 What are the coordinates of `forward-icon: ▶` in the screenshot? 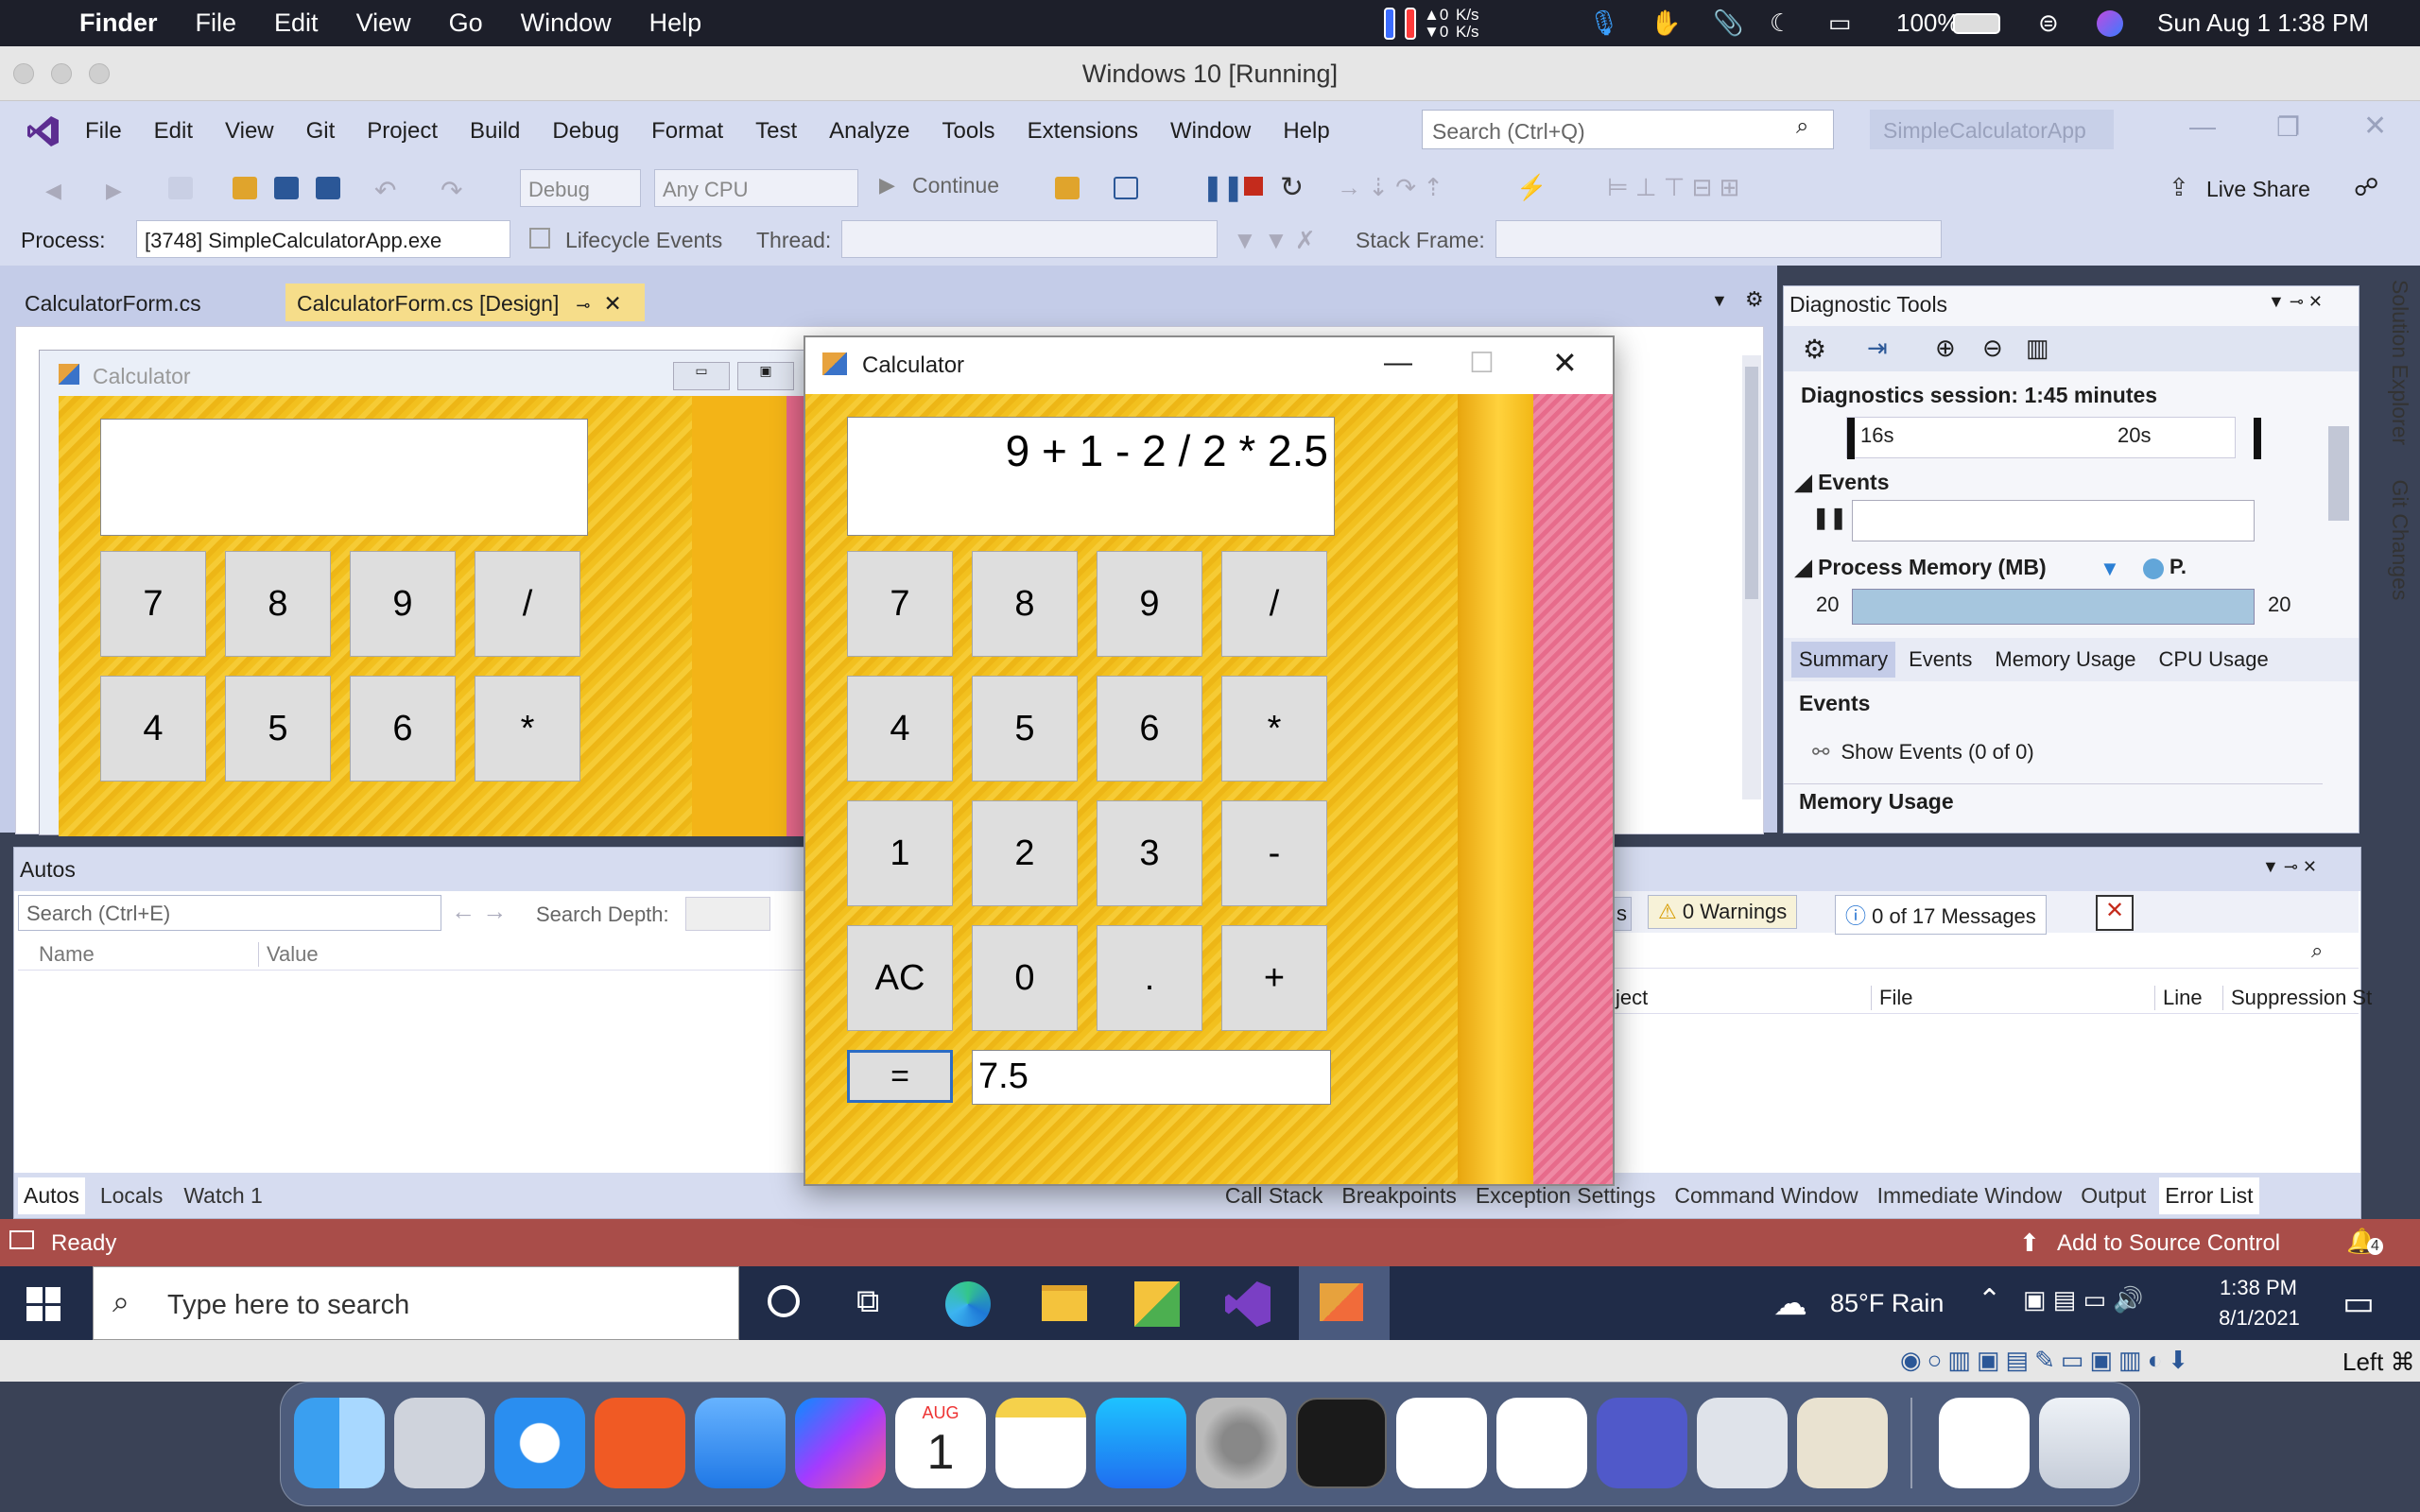 It's located at (118, 190).